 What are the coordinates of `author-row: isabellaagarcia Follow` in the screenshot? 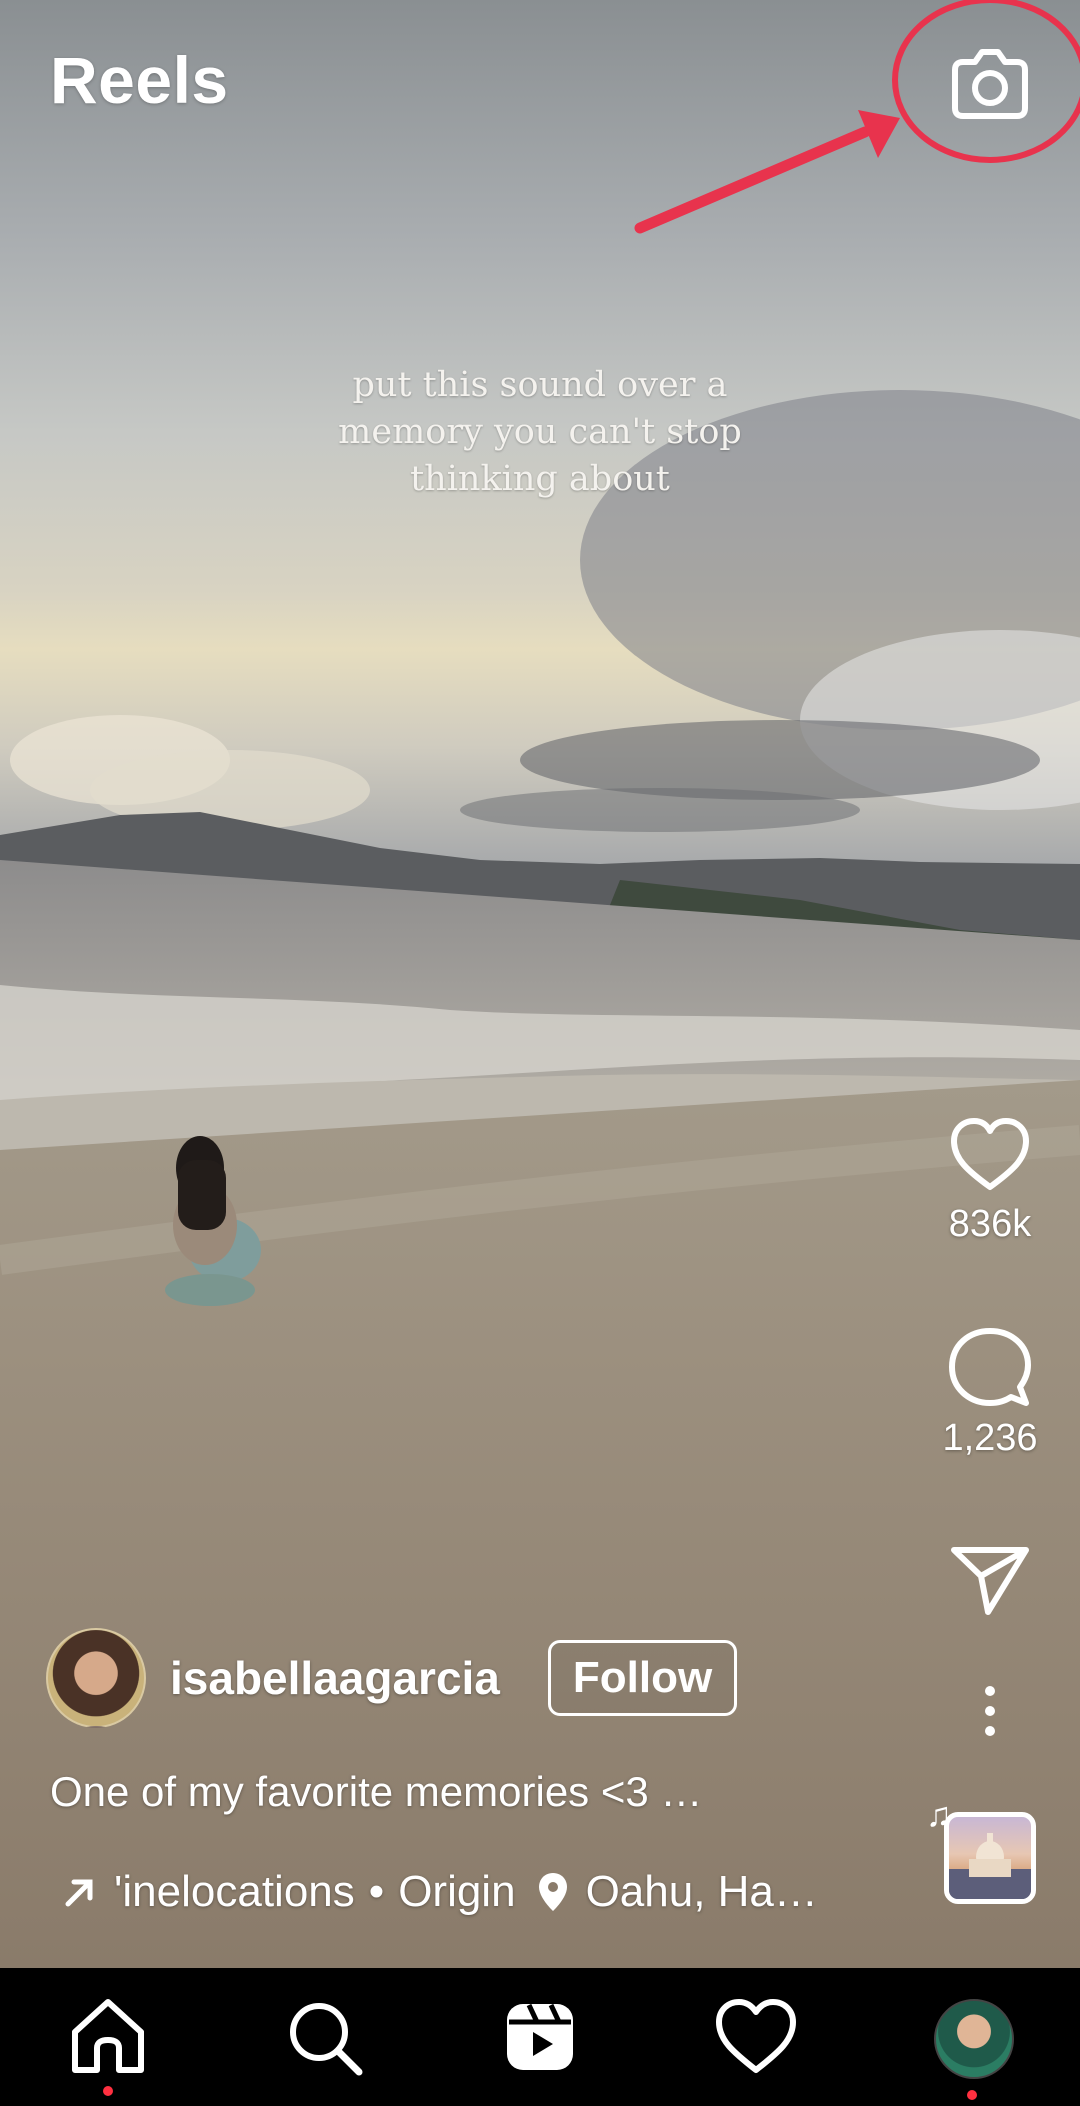 It's located at (392, 1678).